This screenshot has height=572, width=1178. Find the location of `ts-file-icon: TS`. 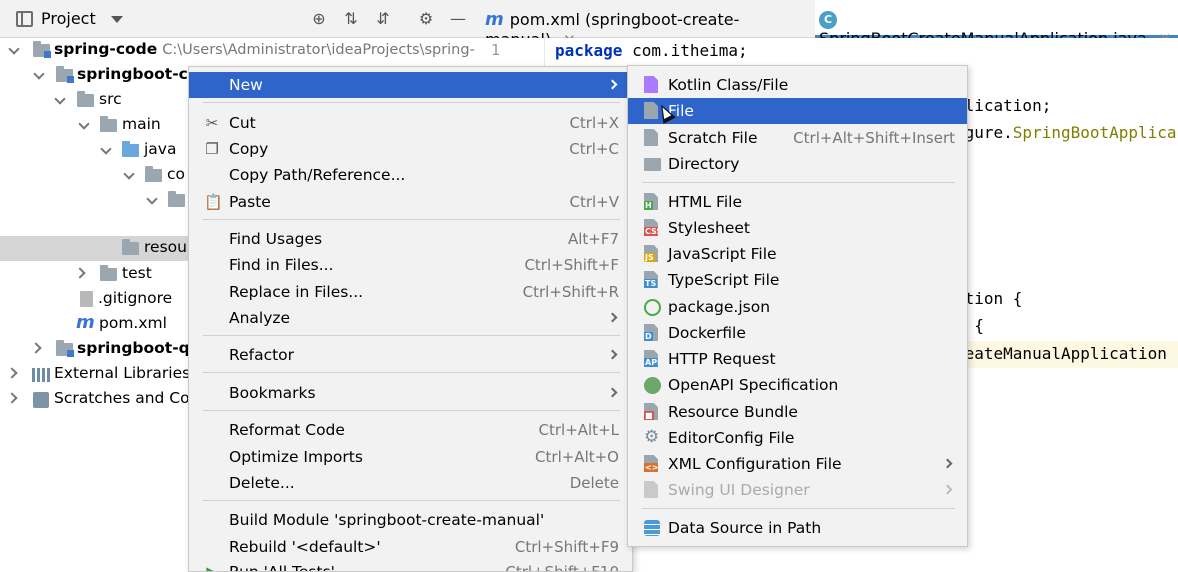

ts-file-icon: TS is located at coordinates (651, 279).